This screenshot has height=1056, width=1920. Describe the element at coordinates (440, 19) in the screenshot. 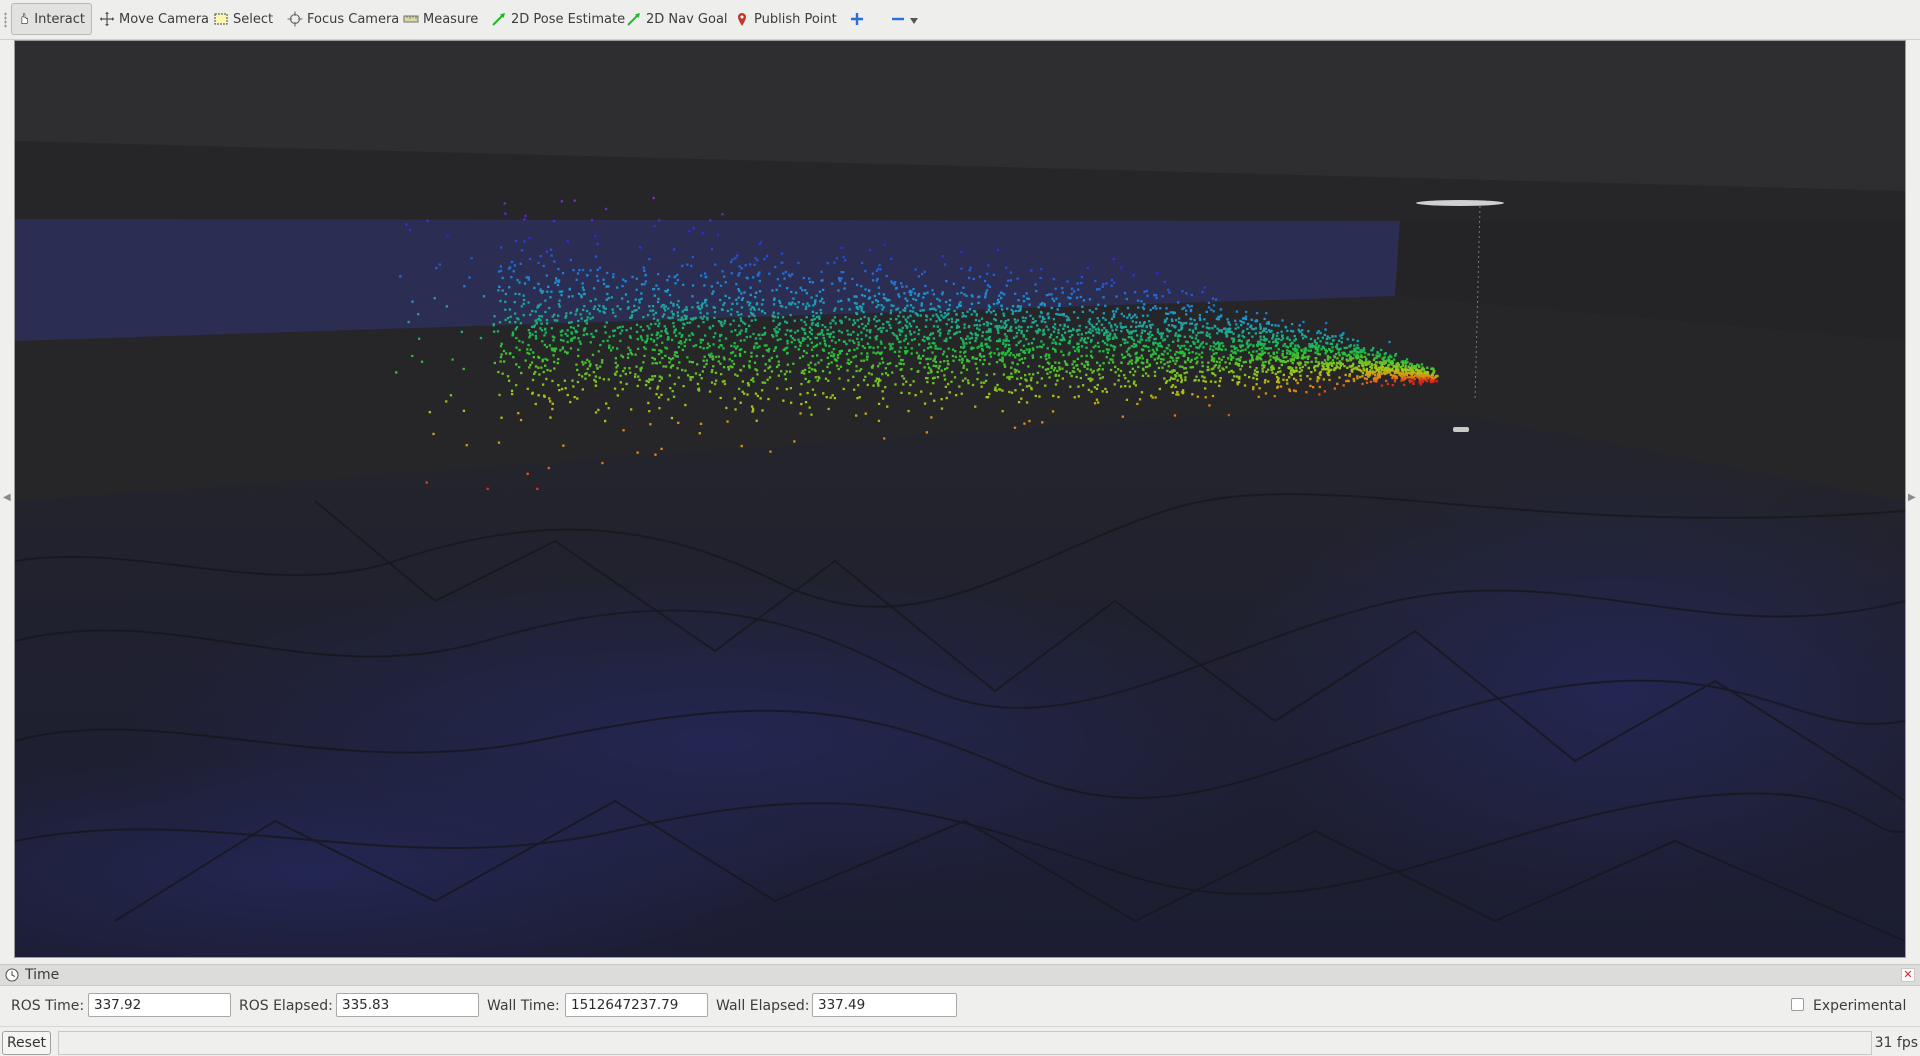

I see `tool-measure: Measure` at that location.